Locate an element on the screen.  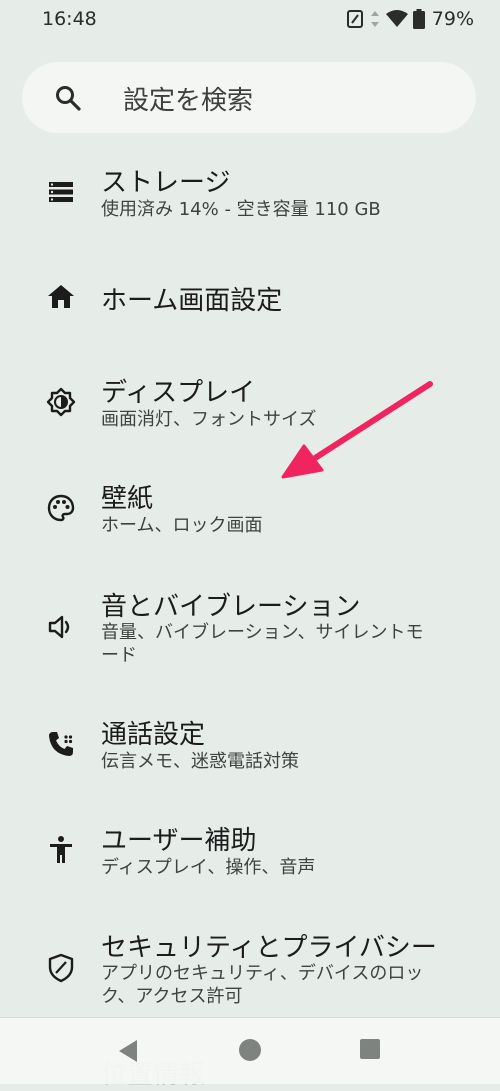
settings-item-wallpaper: 壁紙 ホーム、ロック画面 is located at coordinates (250, 513).